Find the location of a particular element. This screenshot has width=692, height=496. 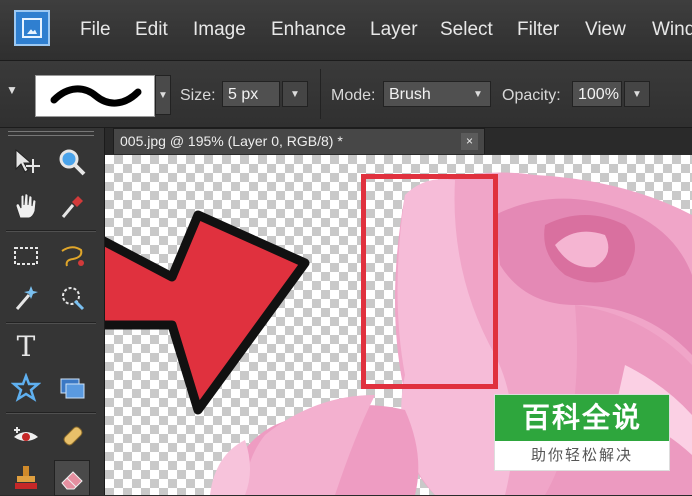

close-icon: × is located at coordinates (469, 141).